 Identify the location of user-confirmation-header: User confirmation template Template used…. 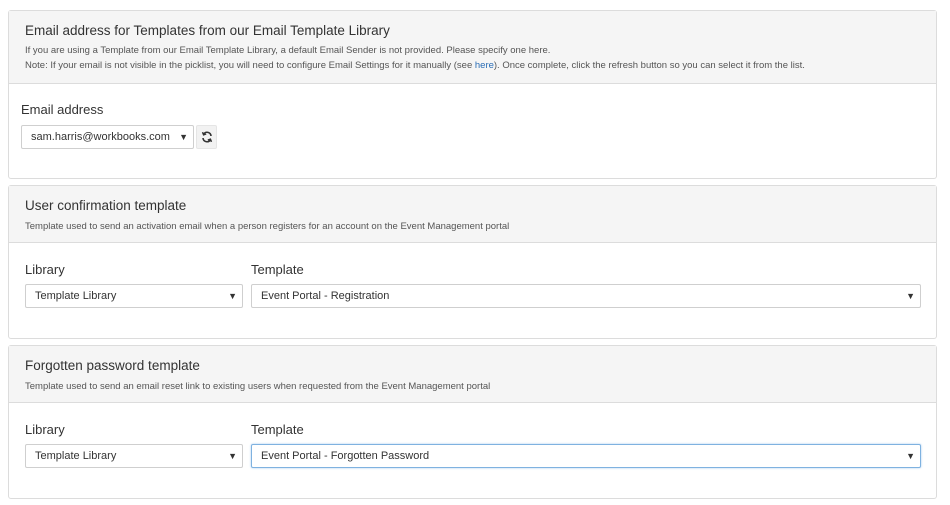
(472, 214).